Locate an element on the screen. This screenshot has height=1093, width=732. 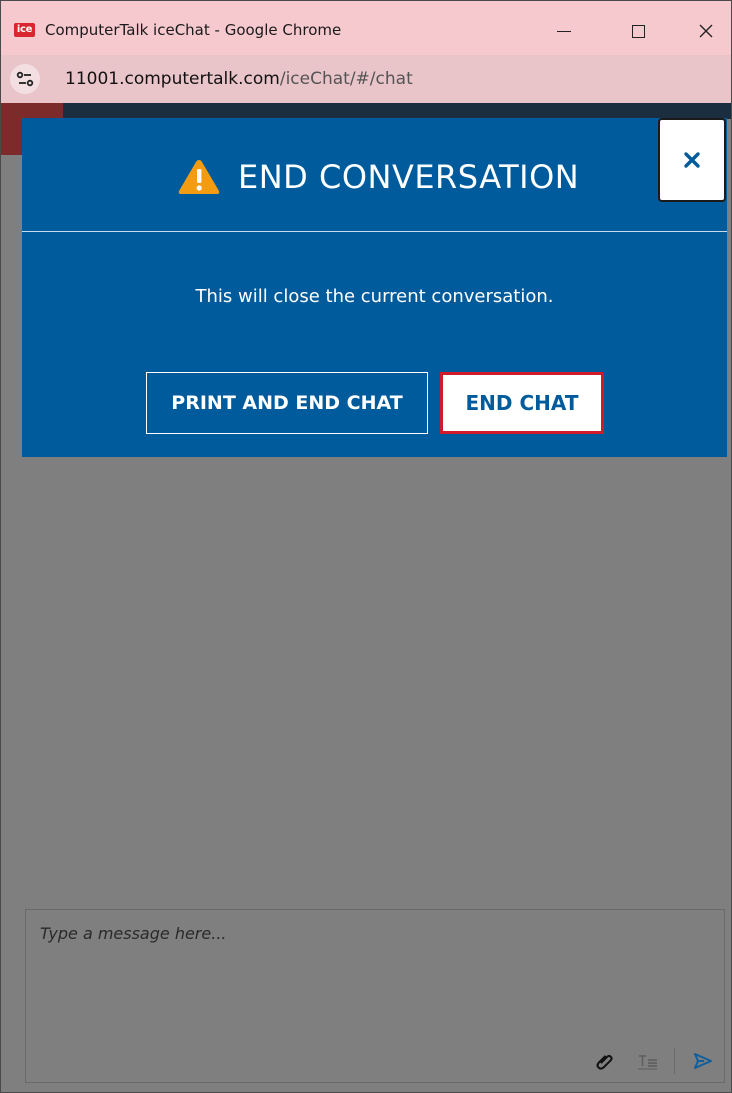
site-settings-button is located at coordinates (25, 79).